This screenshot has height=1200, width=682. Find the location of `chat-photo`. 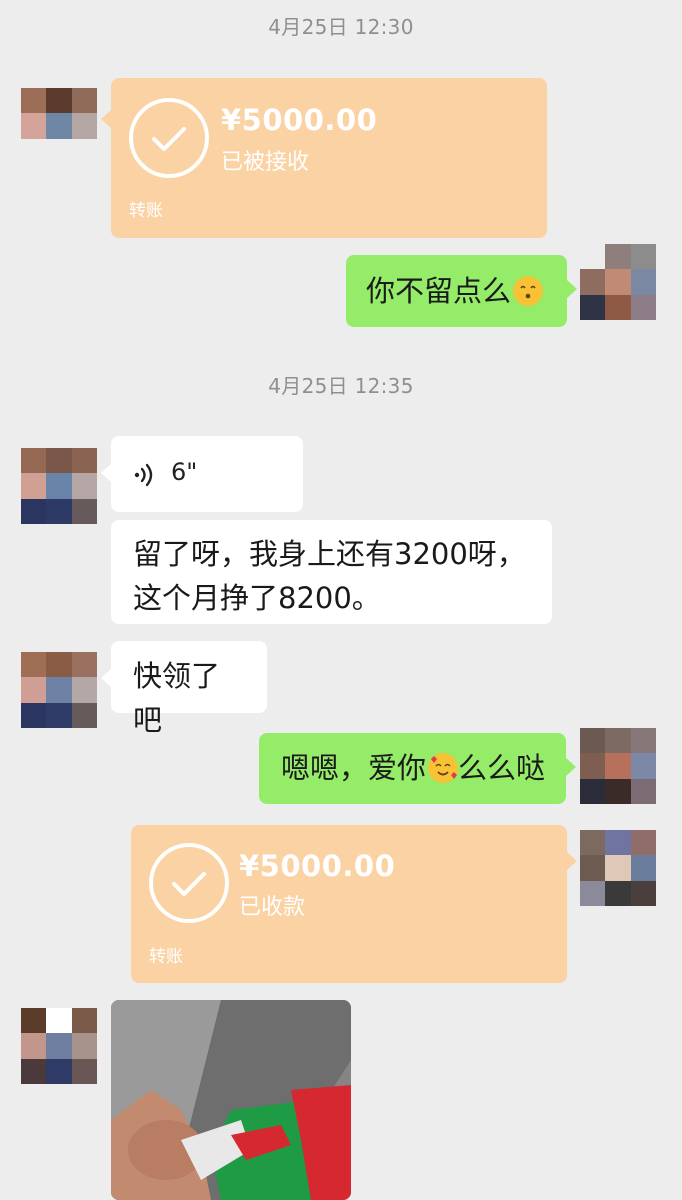

chat-photo is located at coordinates (231, 1100).